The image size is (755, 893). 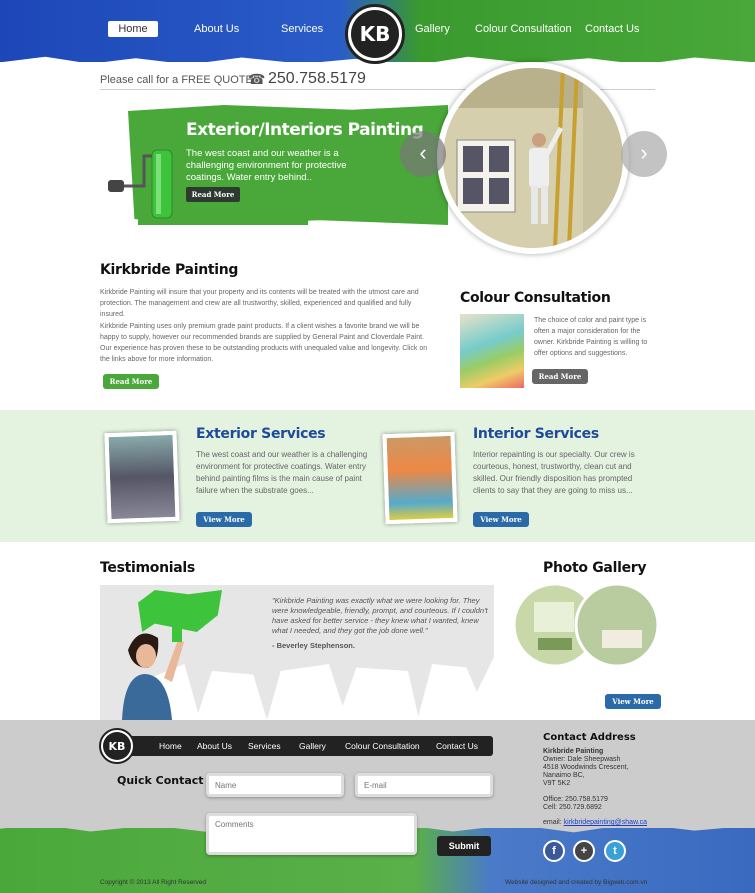 I want to click on paint-roller-icon, so click(x=140, y=184).